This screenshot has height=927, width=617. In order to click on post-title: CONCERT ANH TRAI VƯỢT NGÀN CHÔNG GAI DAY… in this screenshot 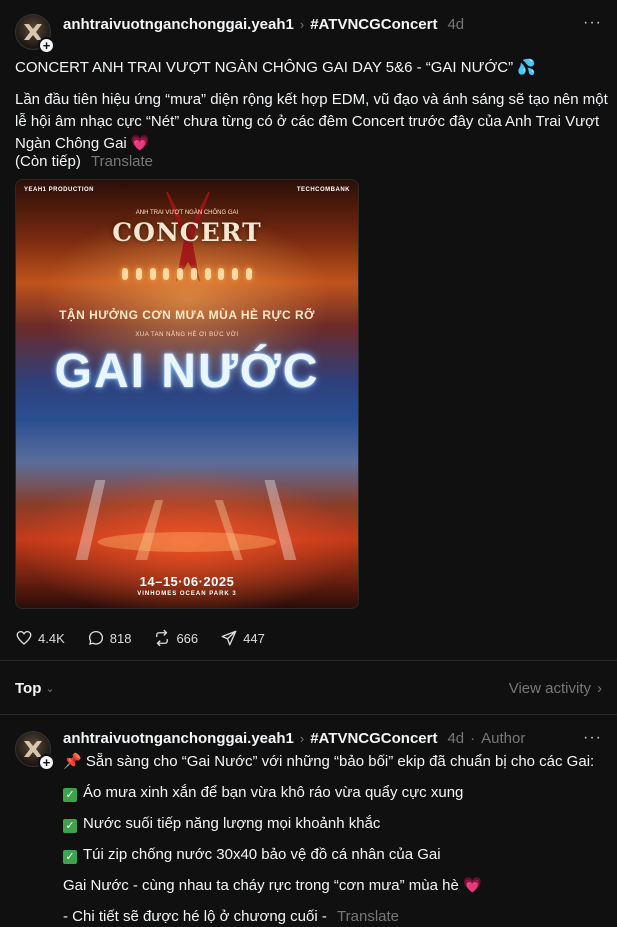, I will do `click(275, 67)`.